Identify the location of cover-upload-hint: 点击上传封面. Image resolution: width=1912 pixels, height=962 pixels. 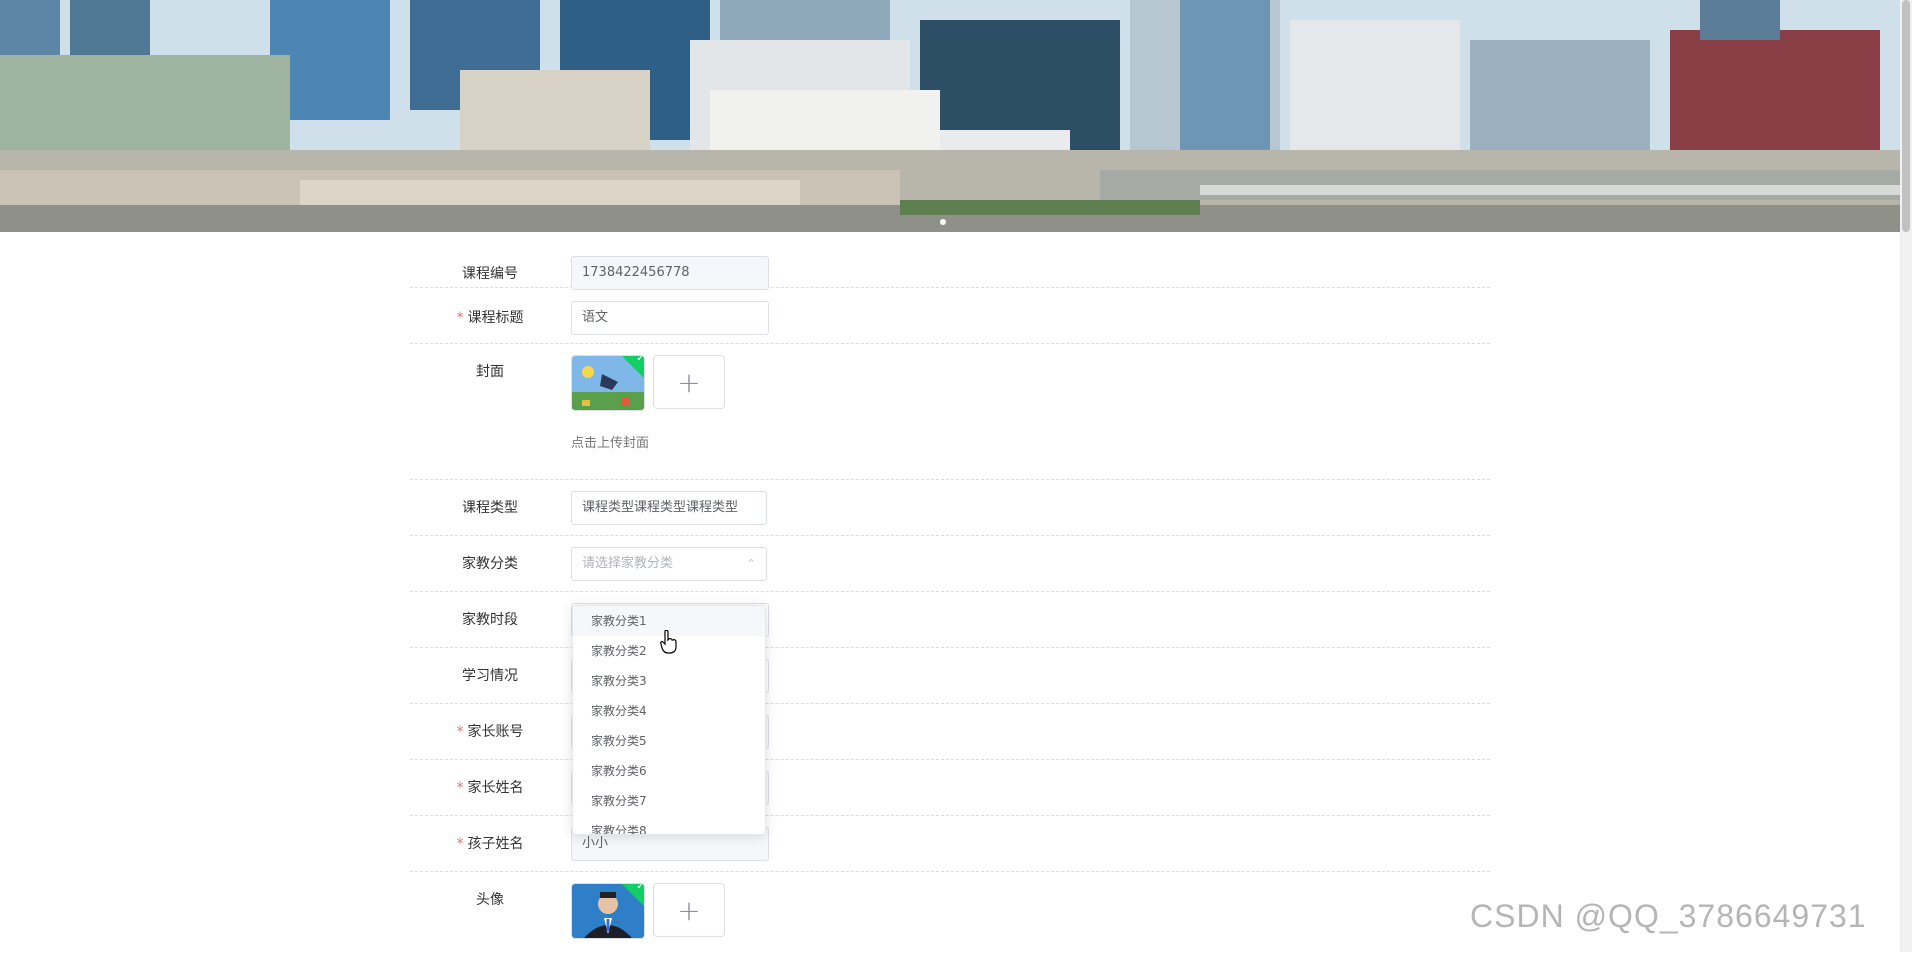
(610, 443).